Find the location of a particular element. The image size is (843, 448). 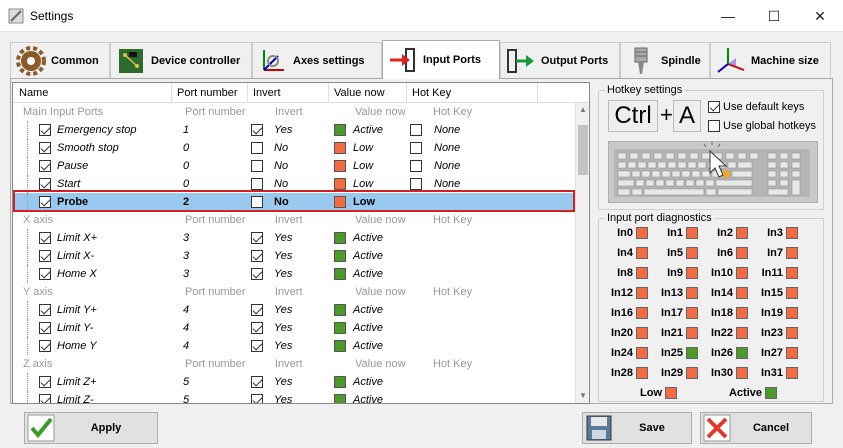

diag-port-label: In11 is located at coordinates (772, 273).